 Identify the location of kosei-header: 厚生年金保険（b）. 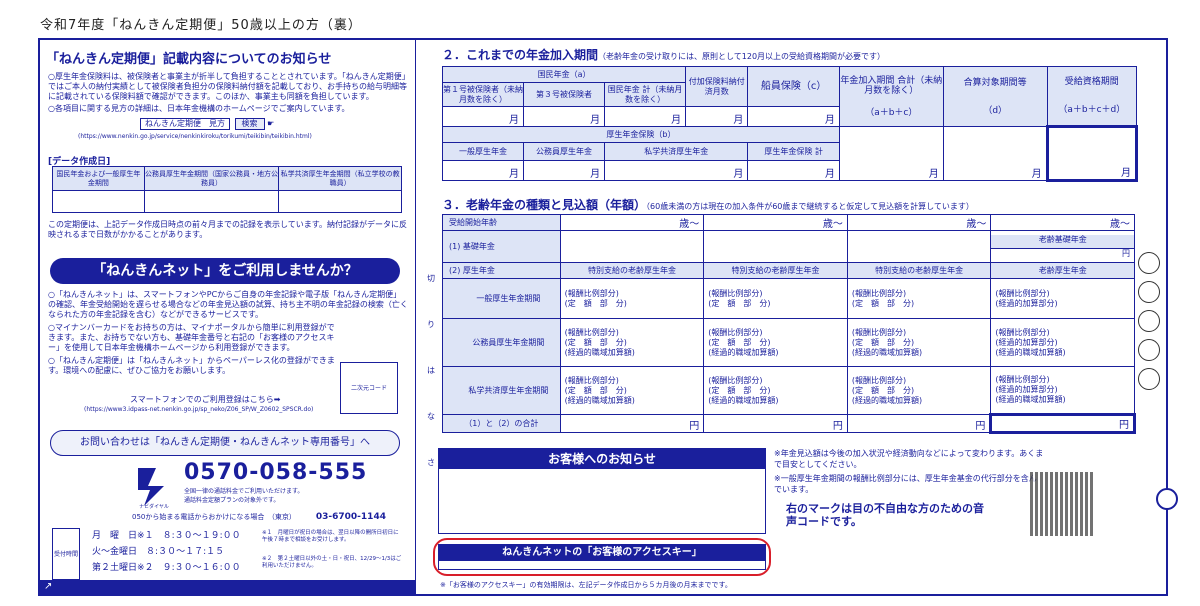
(641, 134).